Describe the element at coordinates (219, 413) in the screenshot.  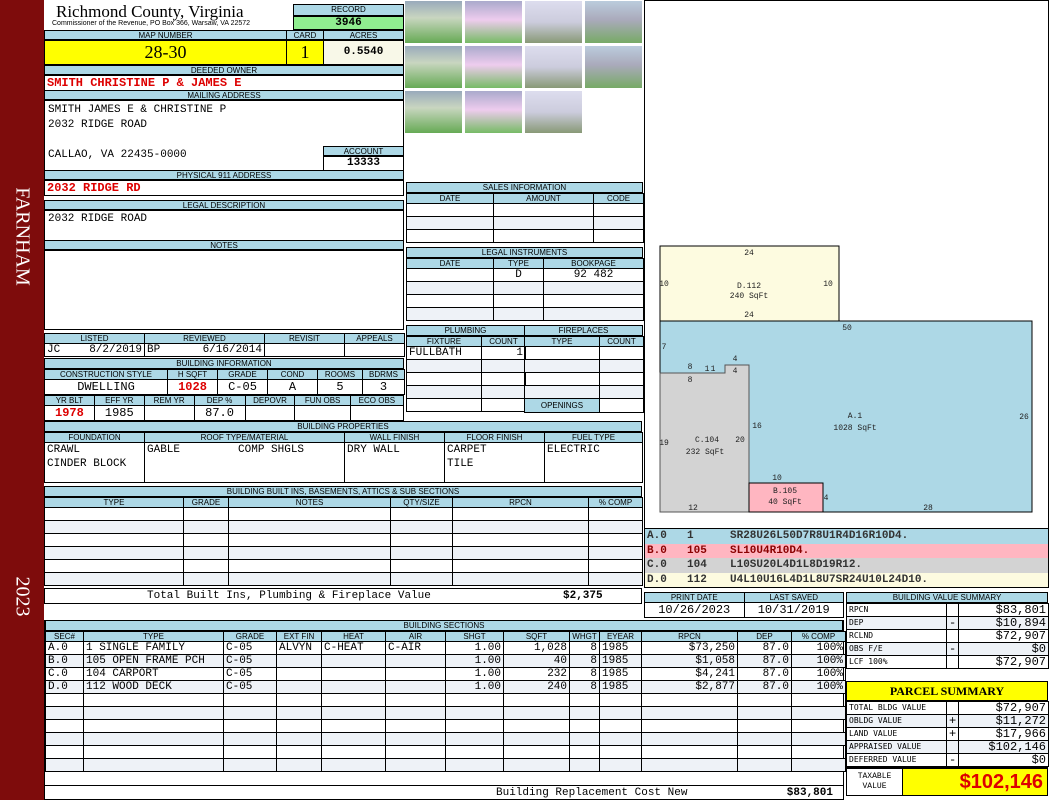
I see `building-info-value: 87.0` at that location.